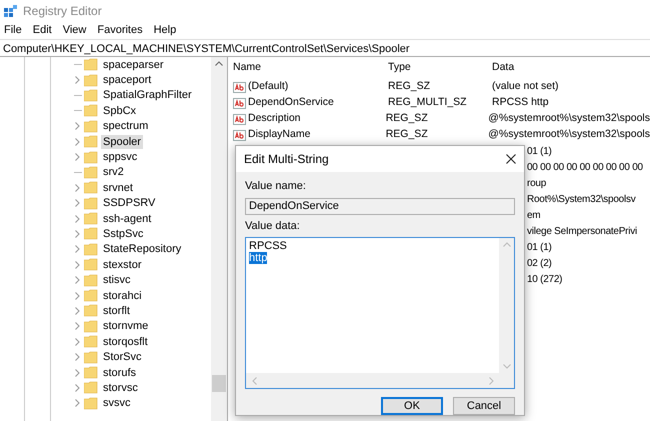 This screenshot has width=650, height=421. Describe the element at coordinates (122, 295) in the screenshot. I see `tree-item: storahci` at that location.